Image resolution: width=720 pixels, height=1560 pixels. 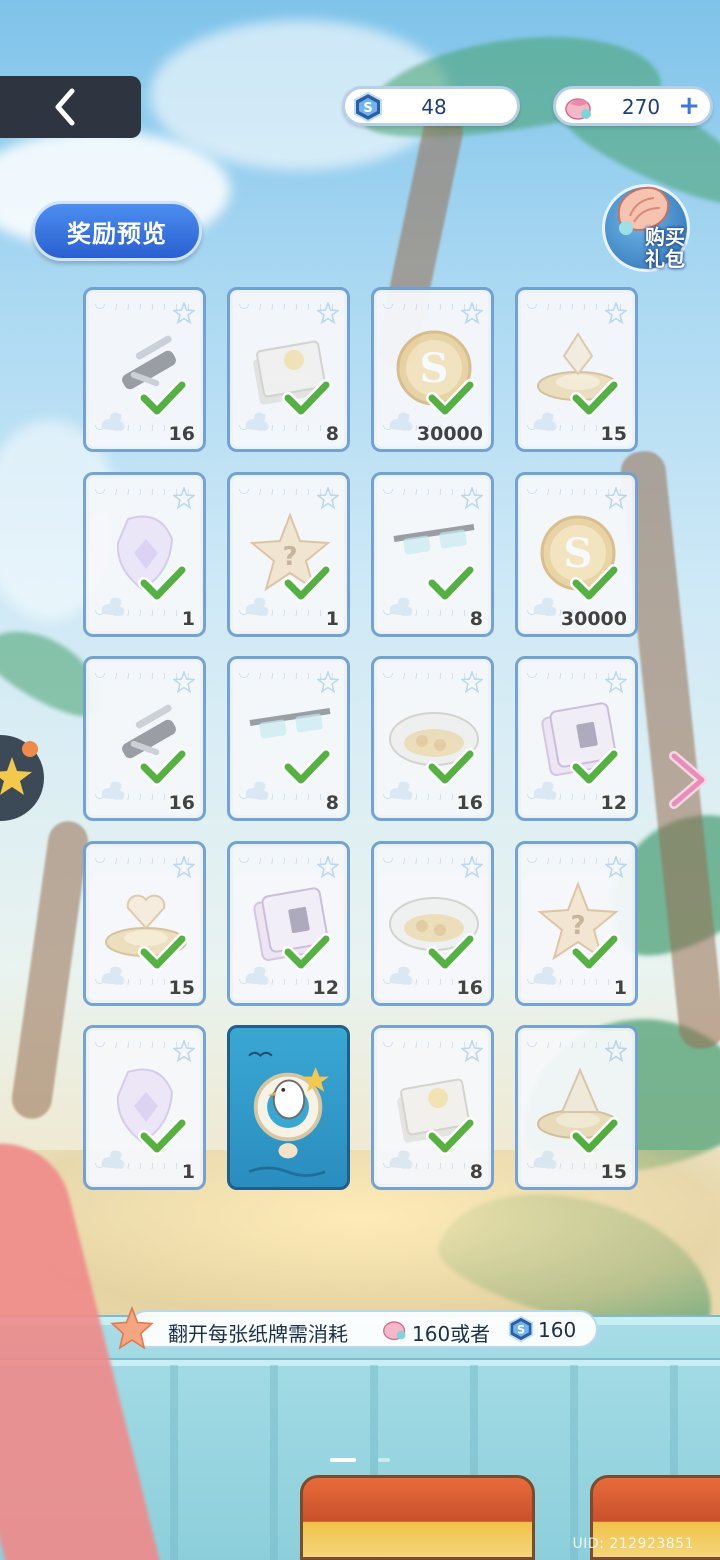 I want to click on gem-count: 48, so click(x=434, y=107).